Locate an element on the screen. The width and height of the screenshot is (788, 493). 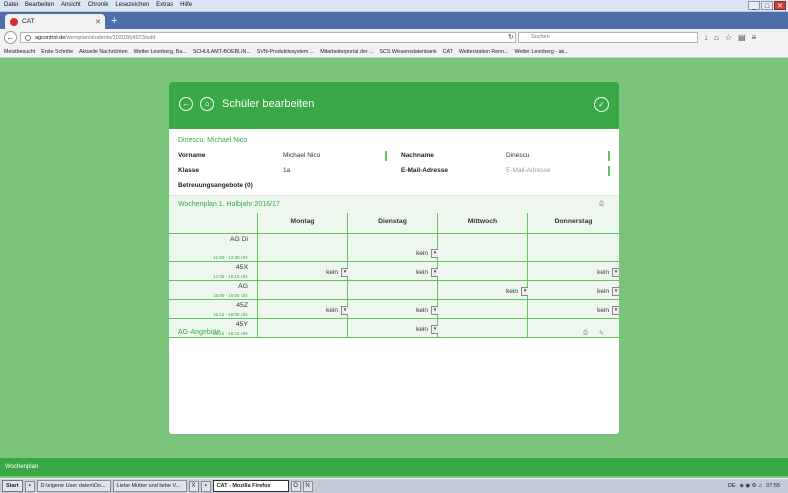
menu-bearbeiten: Bearbeiten is located at coordinates (39, 5).